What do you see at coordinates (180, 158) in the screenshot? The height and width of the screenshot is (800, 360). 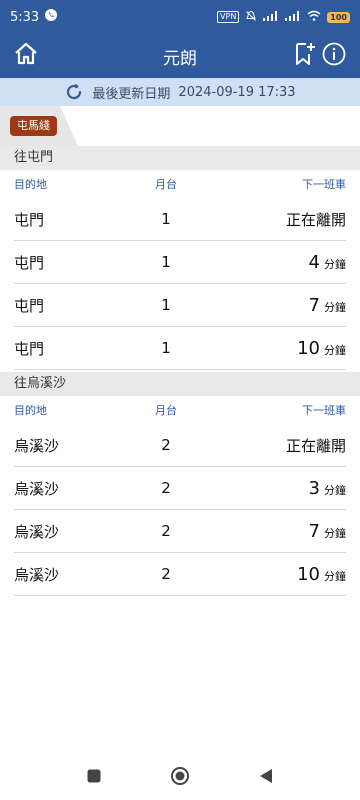 I see `section-header: 往屯門` at bounding box center [180, 158].